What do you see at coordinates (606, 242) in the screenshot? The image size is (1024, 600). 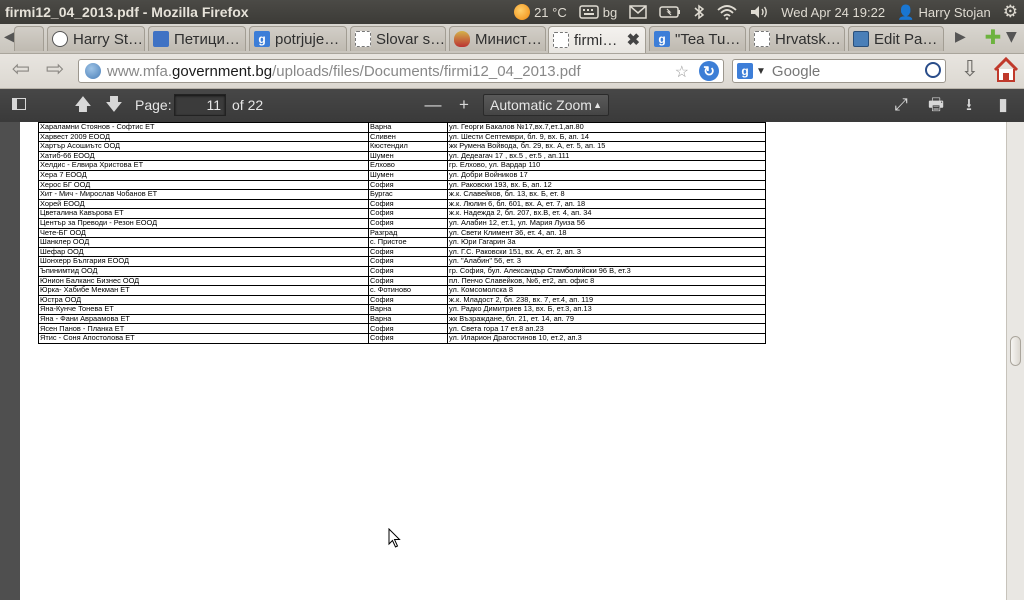 I see `address-cell: ул. Юри Гагарин 3а` at bounding box center [606, 242].